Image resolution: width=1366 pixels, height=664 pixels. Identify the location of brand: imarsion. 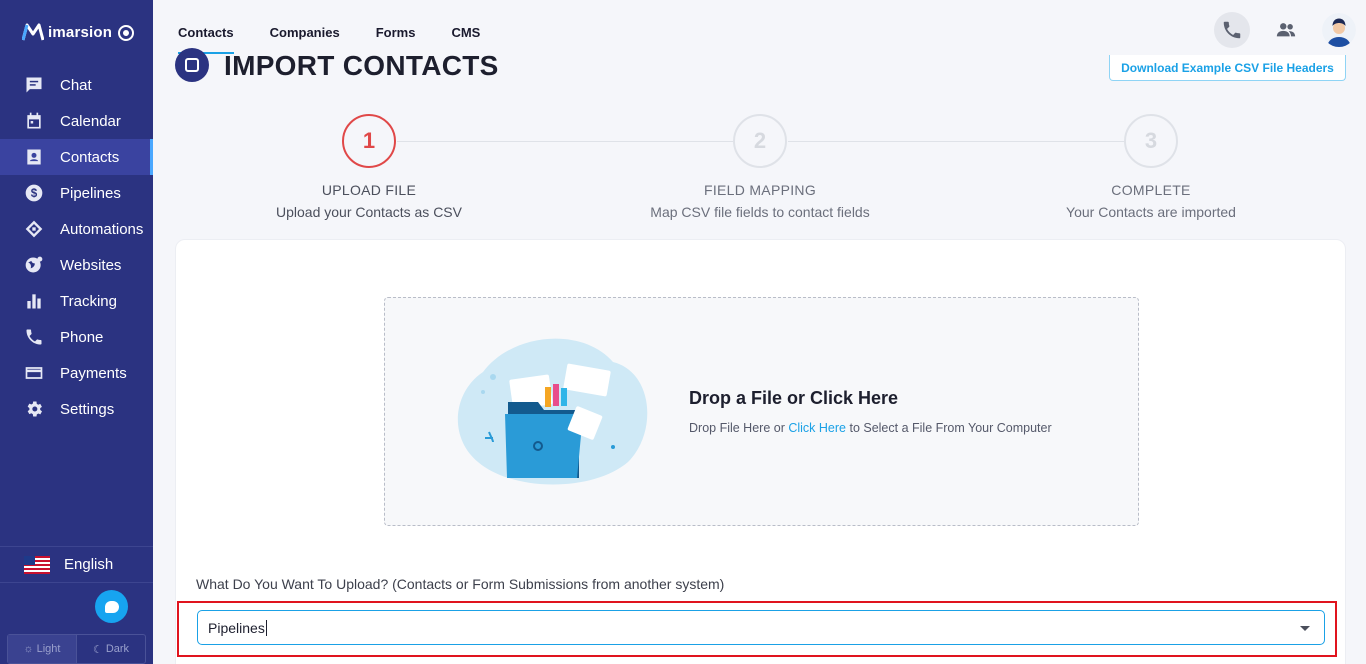
(67, 32).